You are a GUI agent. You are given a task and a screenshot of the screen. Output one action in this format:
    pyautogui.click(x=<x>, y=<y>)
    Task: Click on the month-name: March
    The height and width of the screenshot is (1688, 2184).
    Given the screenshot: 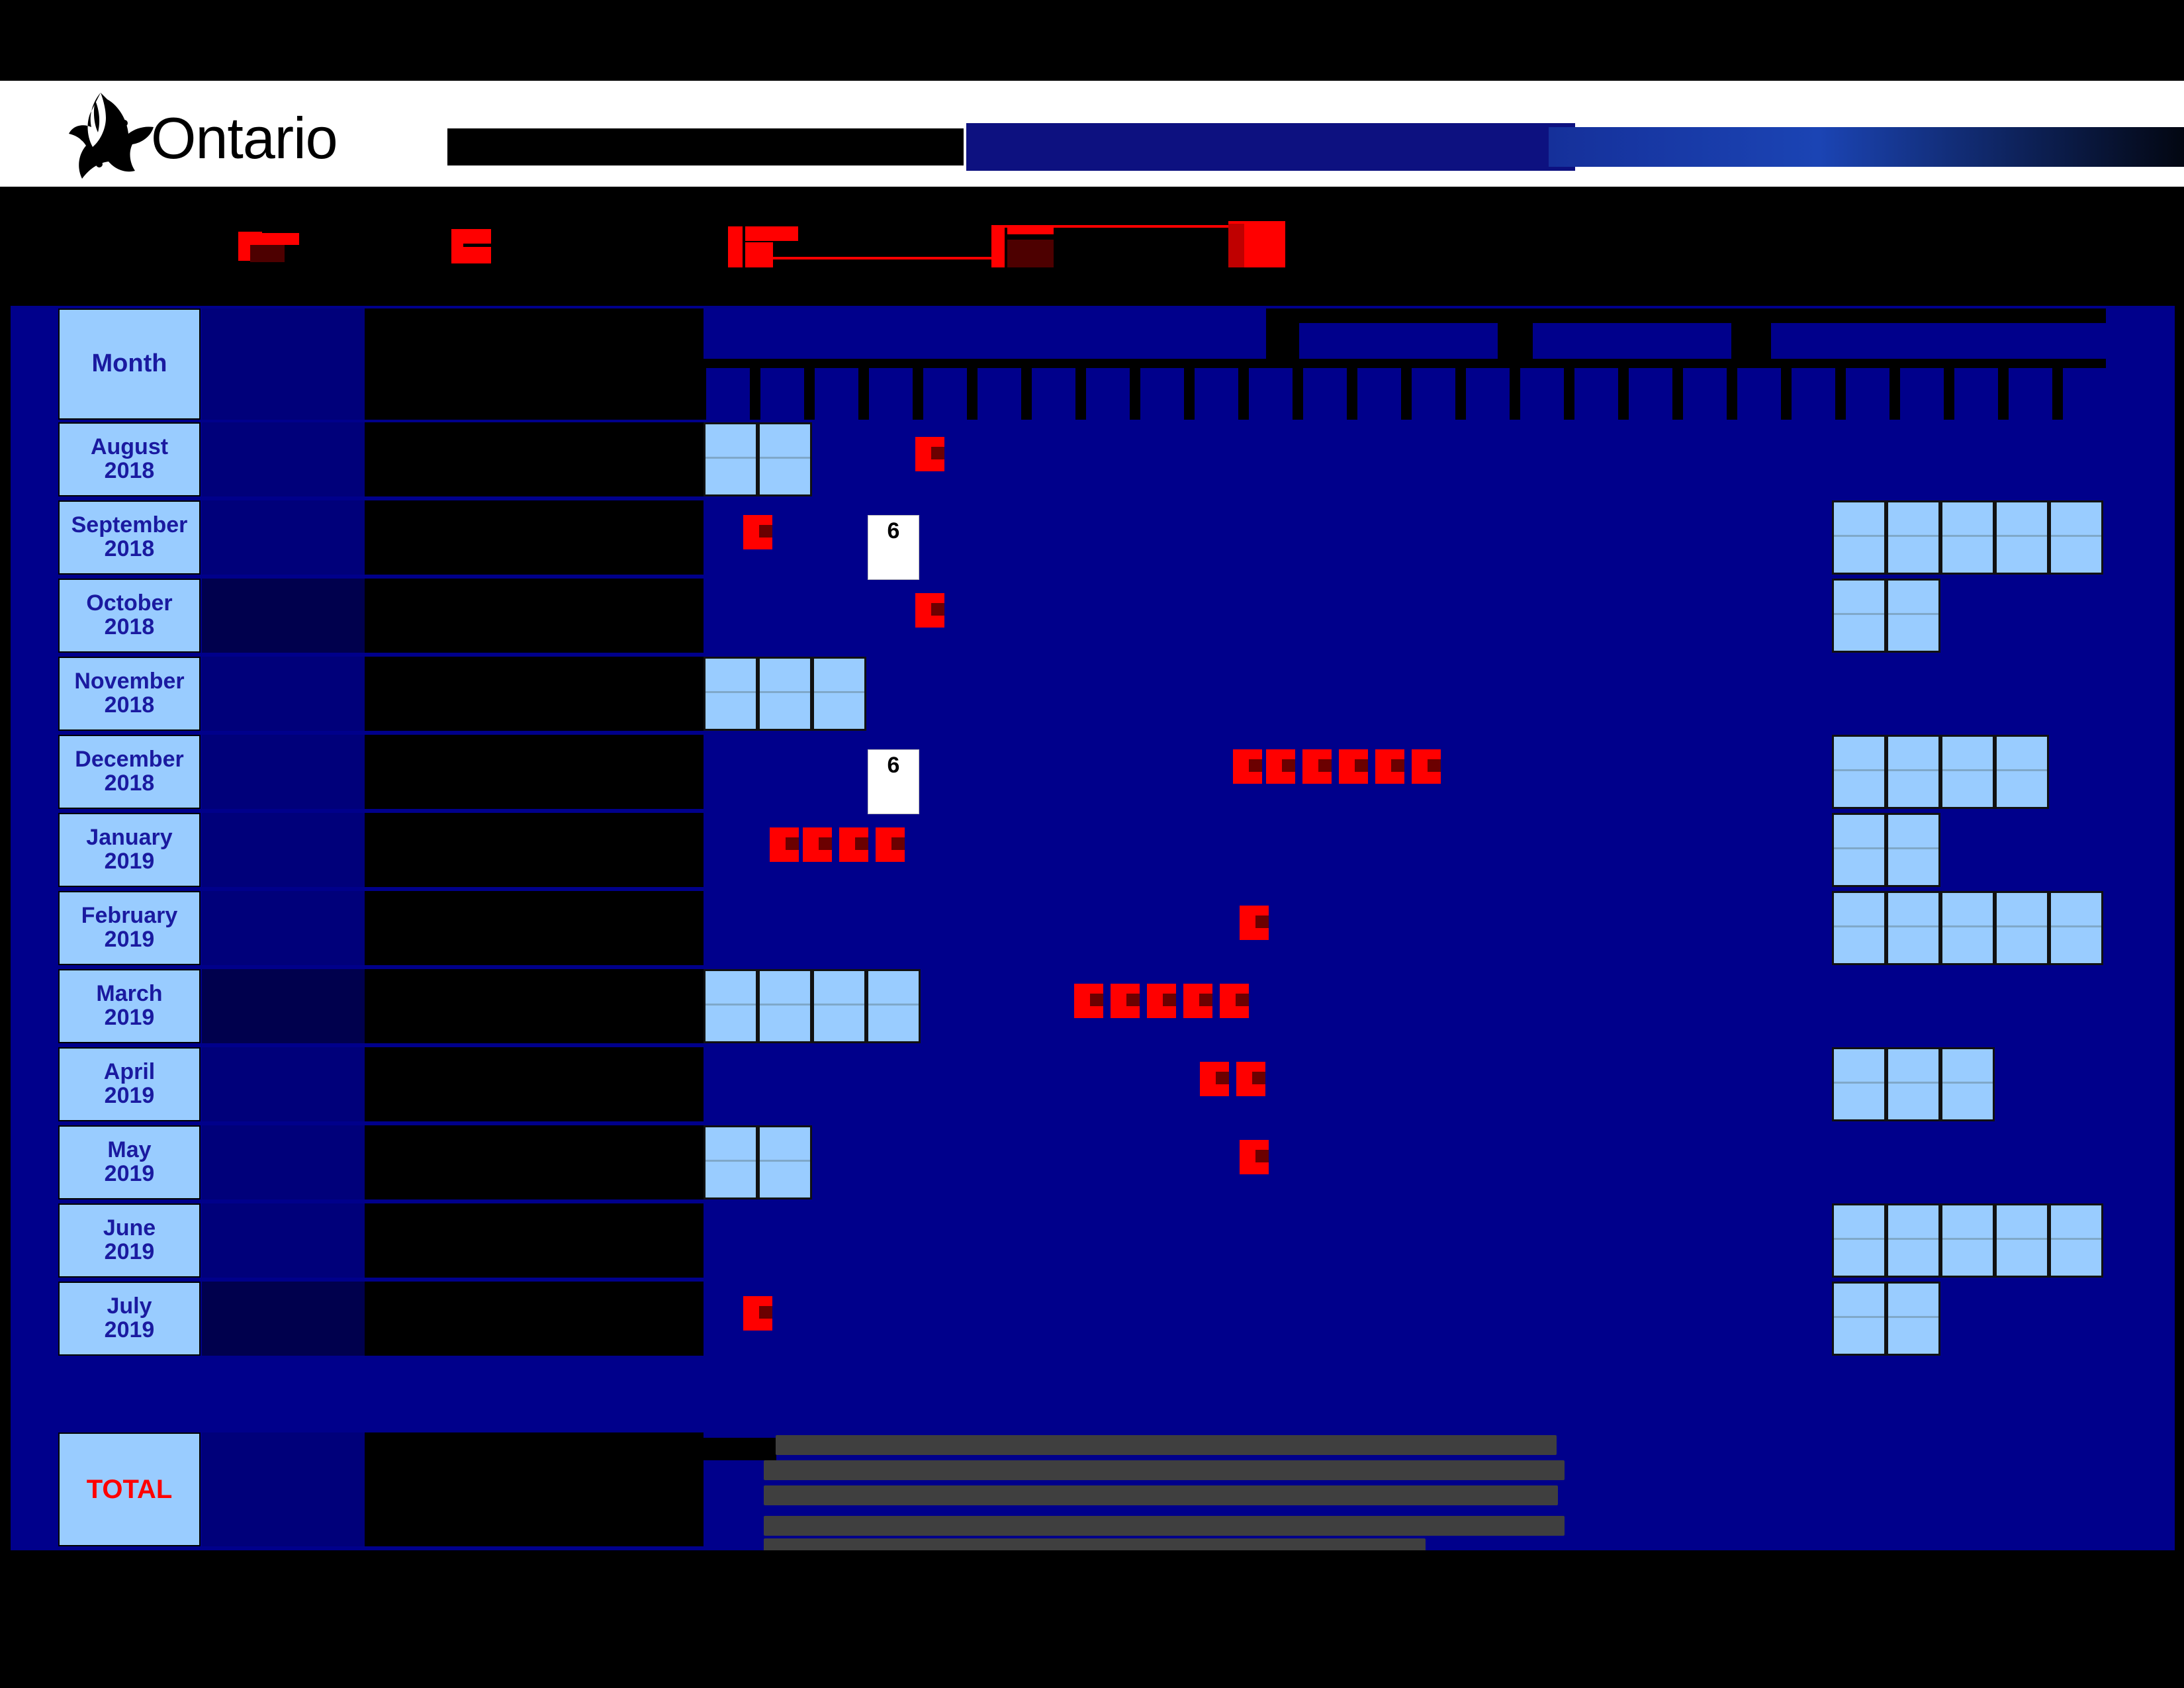 What is the action you would take?
    pyautogui.click(x=129, y=994)
    